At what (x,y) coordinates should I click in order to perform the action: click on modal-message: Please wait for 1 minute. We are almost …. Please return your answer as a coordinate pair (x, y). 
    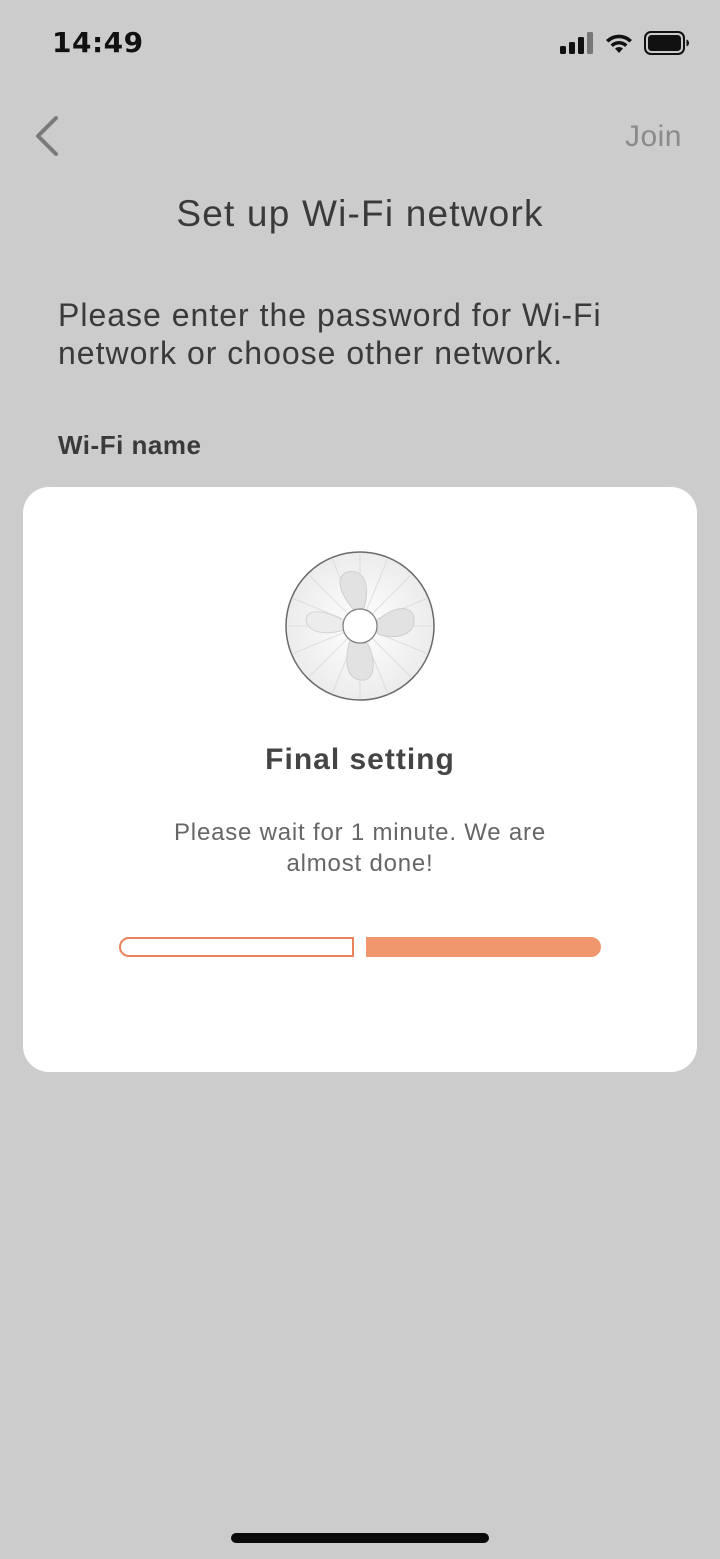
    Looking at the image, I should click on (360, 848).